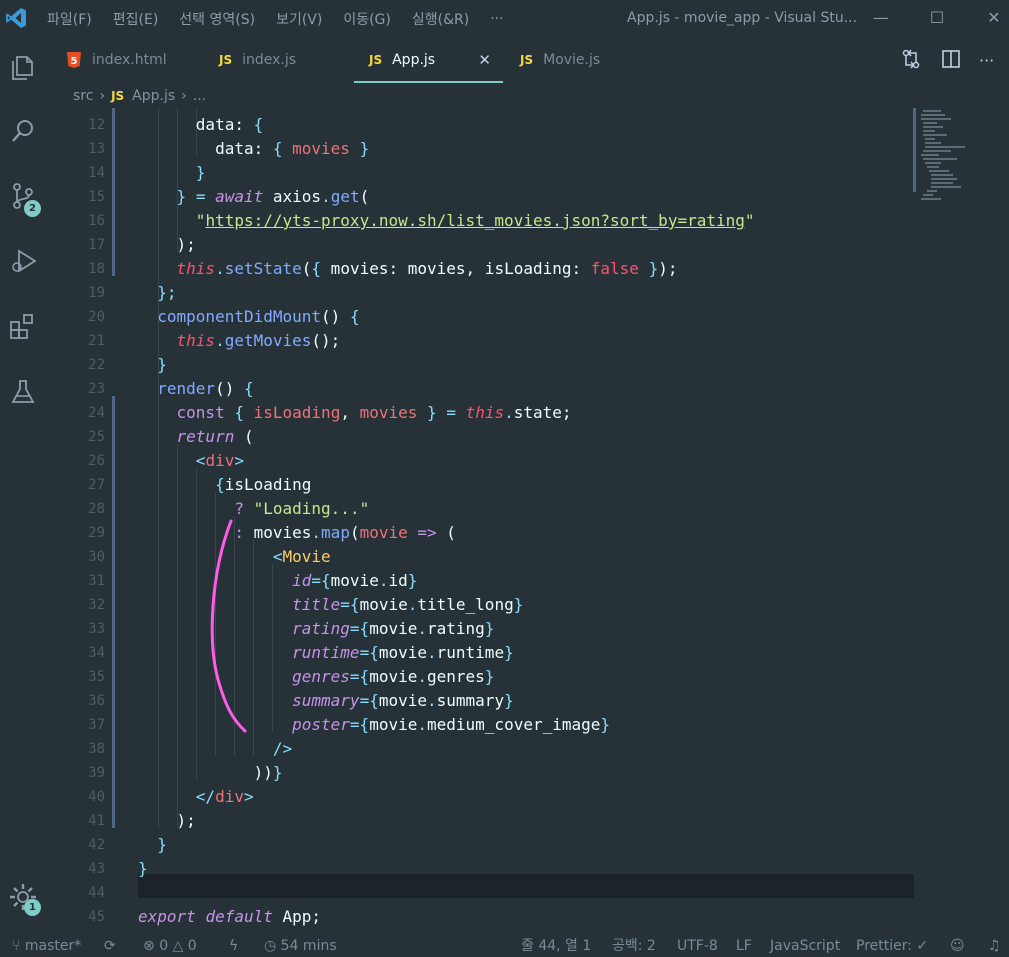  What do you see at coordinates (881, 18) in the screenshot?
I see `minimize-button: —` at bounding box center [881, 18].